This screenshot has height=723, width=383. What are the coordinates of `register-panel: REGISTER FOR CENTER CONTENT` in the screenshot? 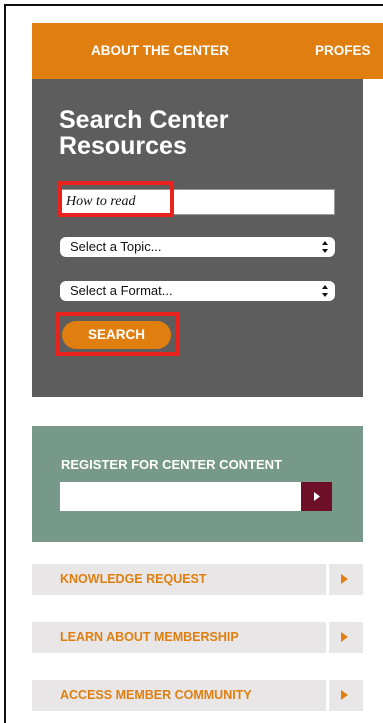 It's located at (197, 484).